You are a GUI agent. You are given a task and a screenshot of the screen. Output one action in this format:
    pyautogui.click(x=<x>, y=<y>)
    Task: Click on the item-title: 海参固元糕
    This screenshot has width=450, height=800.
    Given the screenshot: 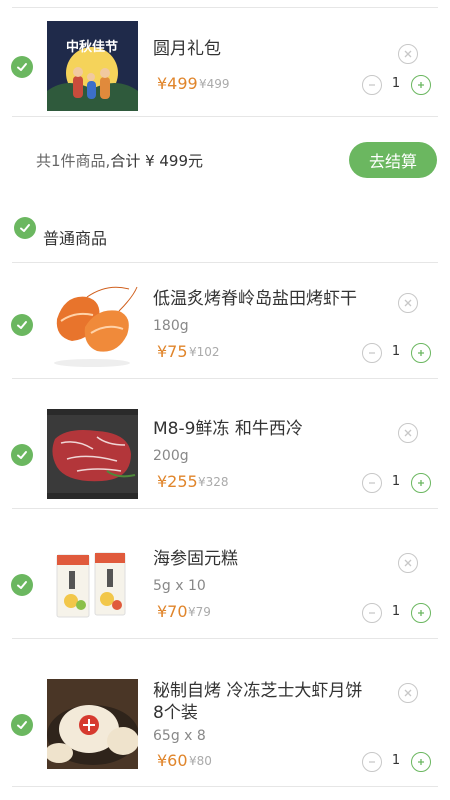 What is the action you would take?
    pyautogui.click(x=195, y=559)
    